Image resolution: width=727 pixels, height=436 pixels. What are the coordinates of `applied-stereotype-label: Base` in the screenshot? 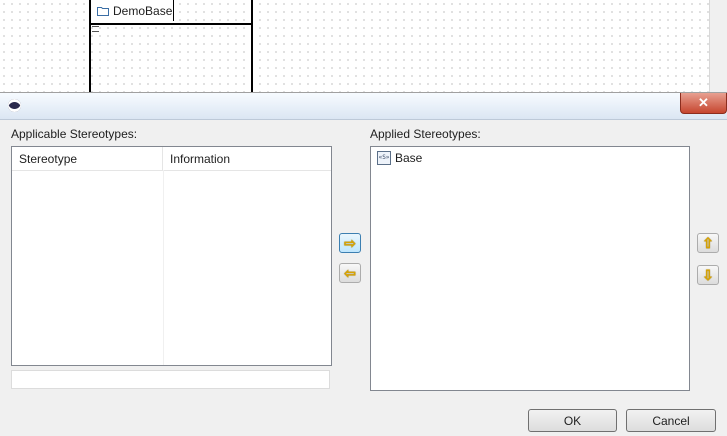 It's located at (409, 158).